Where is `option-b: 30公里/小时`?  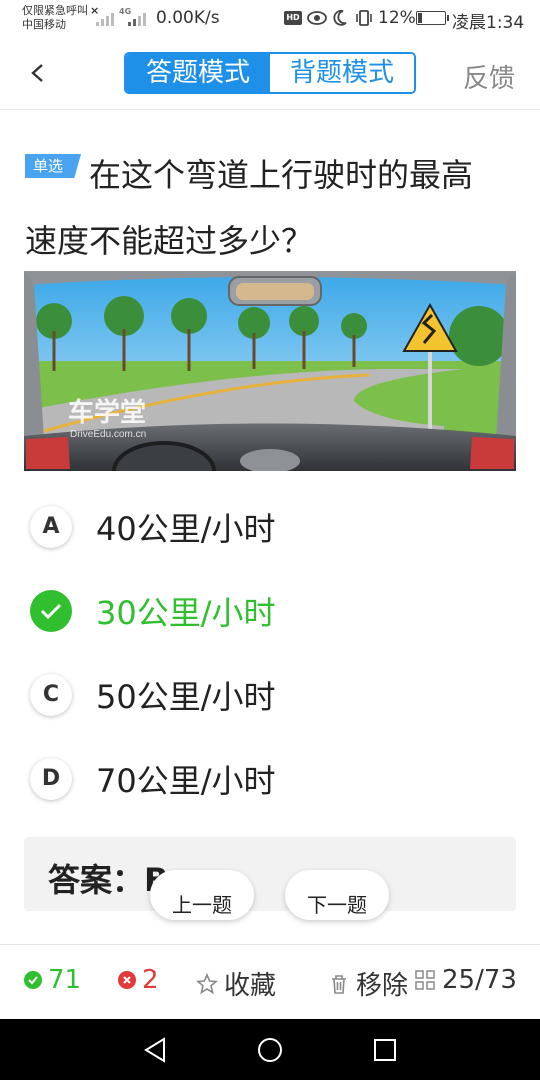
option-b: 30公里/小时 is located at coordinates (263, 612).